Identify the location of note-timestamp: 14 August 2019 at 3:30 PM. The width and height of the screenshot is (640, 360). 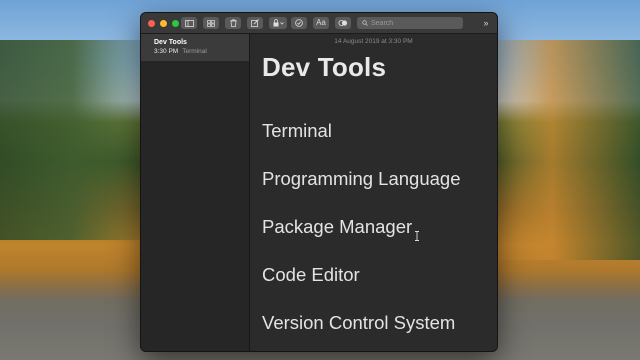
(373, 41).